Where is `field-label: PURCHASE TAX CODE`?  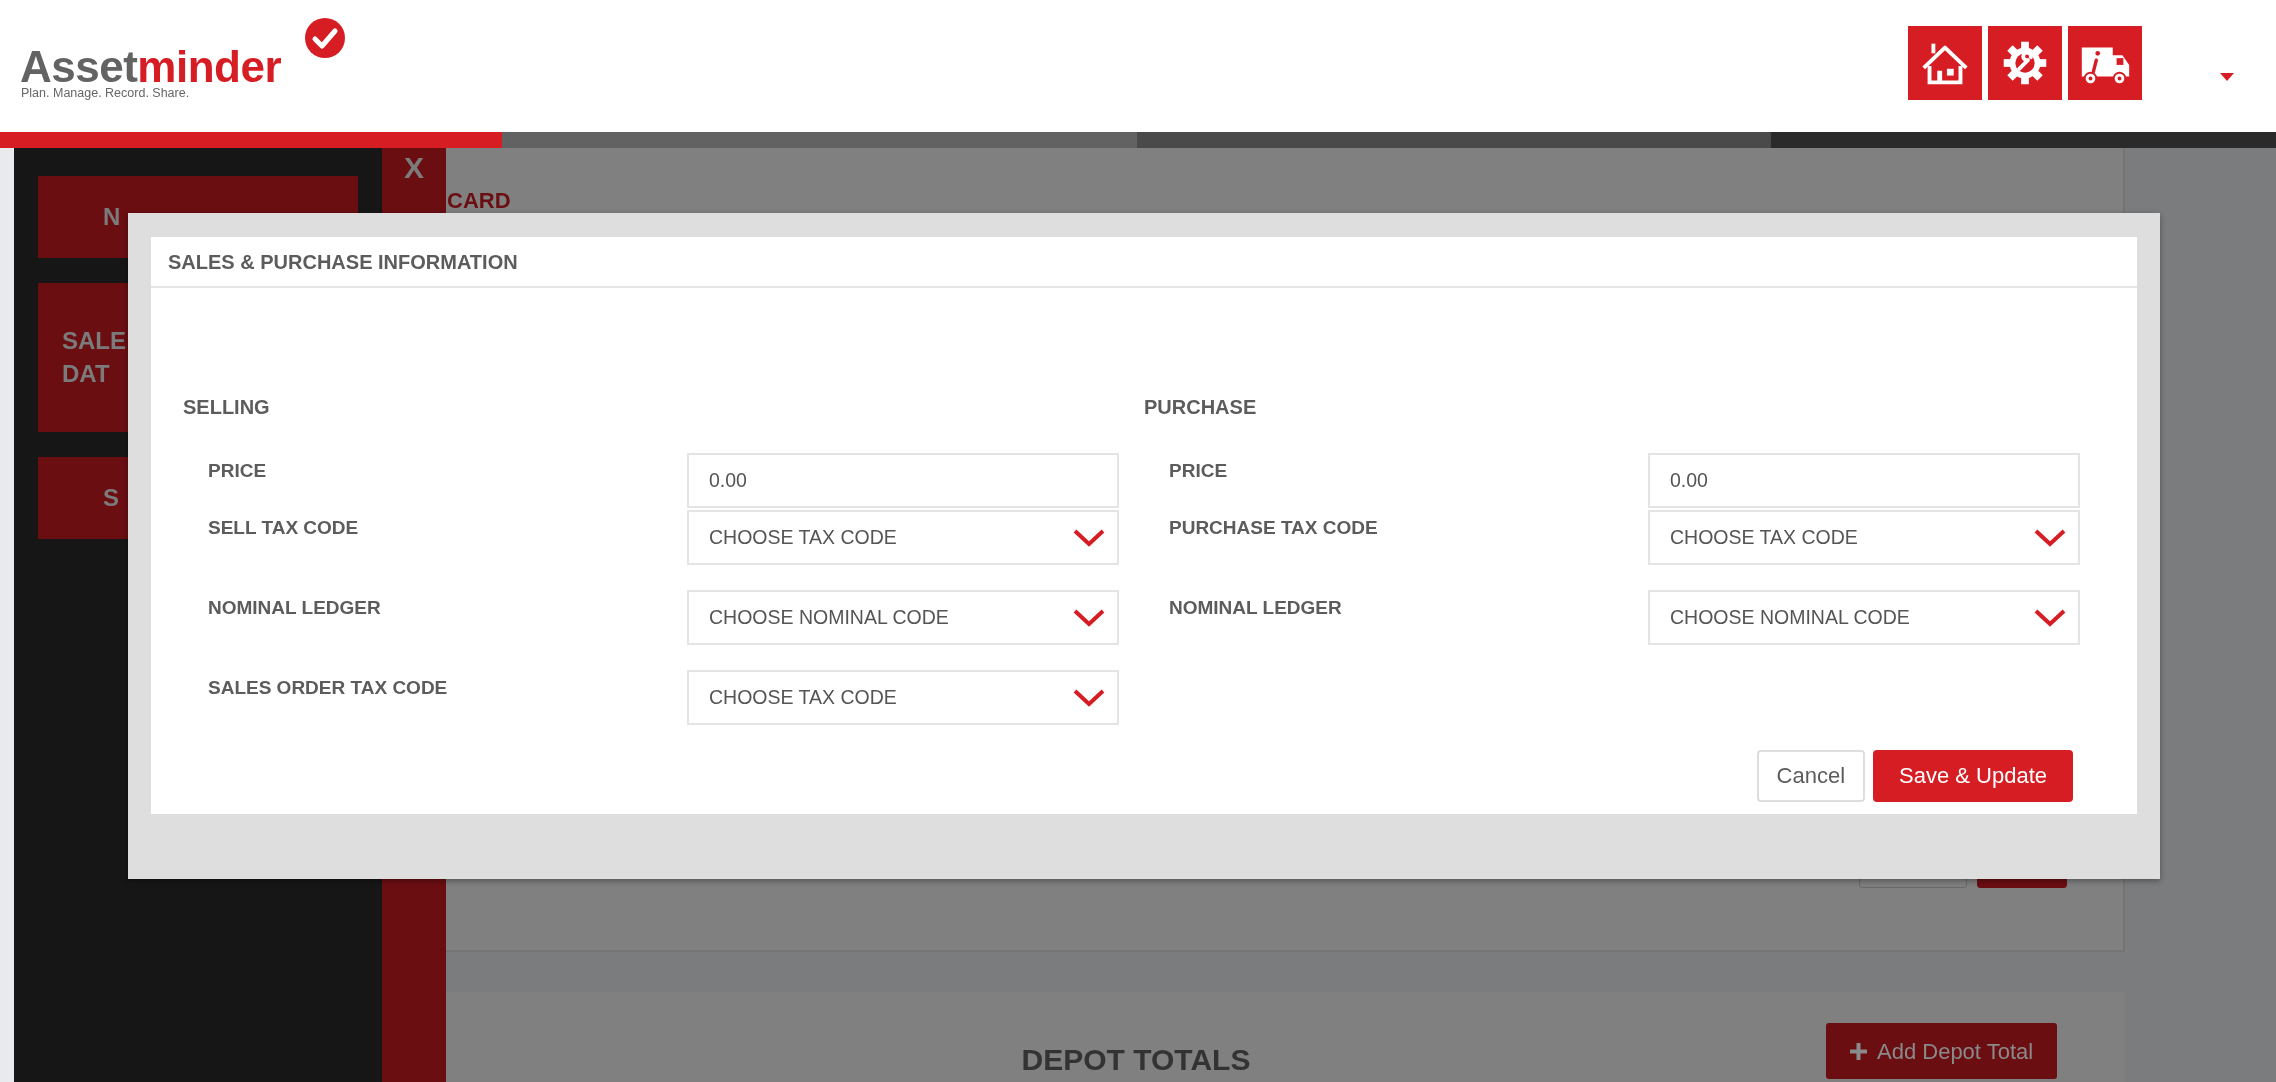 field-label: PURCHASE TAX CODE is located at coordinates (1274, 528).